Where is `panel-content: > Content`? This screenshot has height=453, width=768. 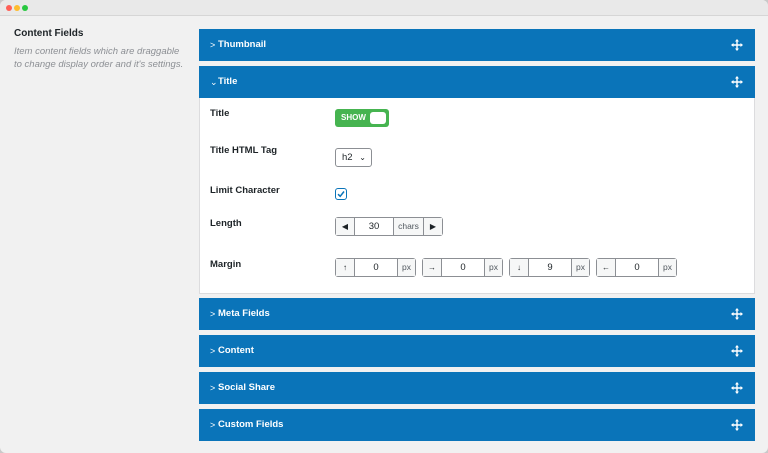 panel-content: > Content is located at coordinates (477, 351).